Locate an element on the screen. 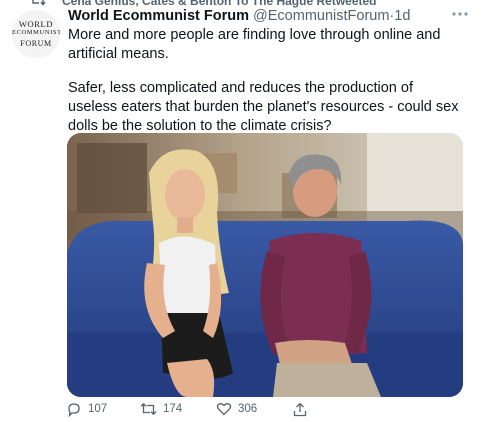 The image size is (500, 422). share-icon is located at coordinates (300, 409).